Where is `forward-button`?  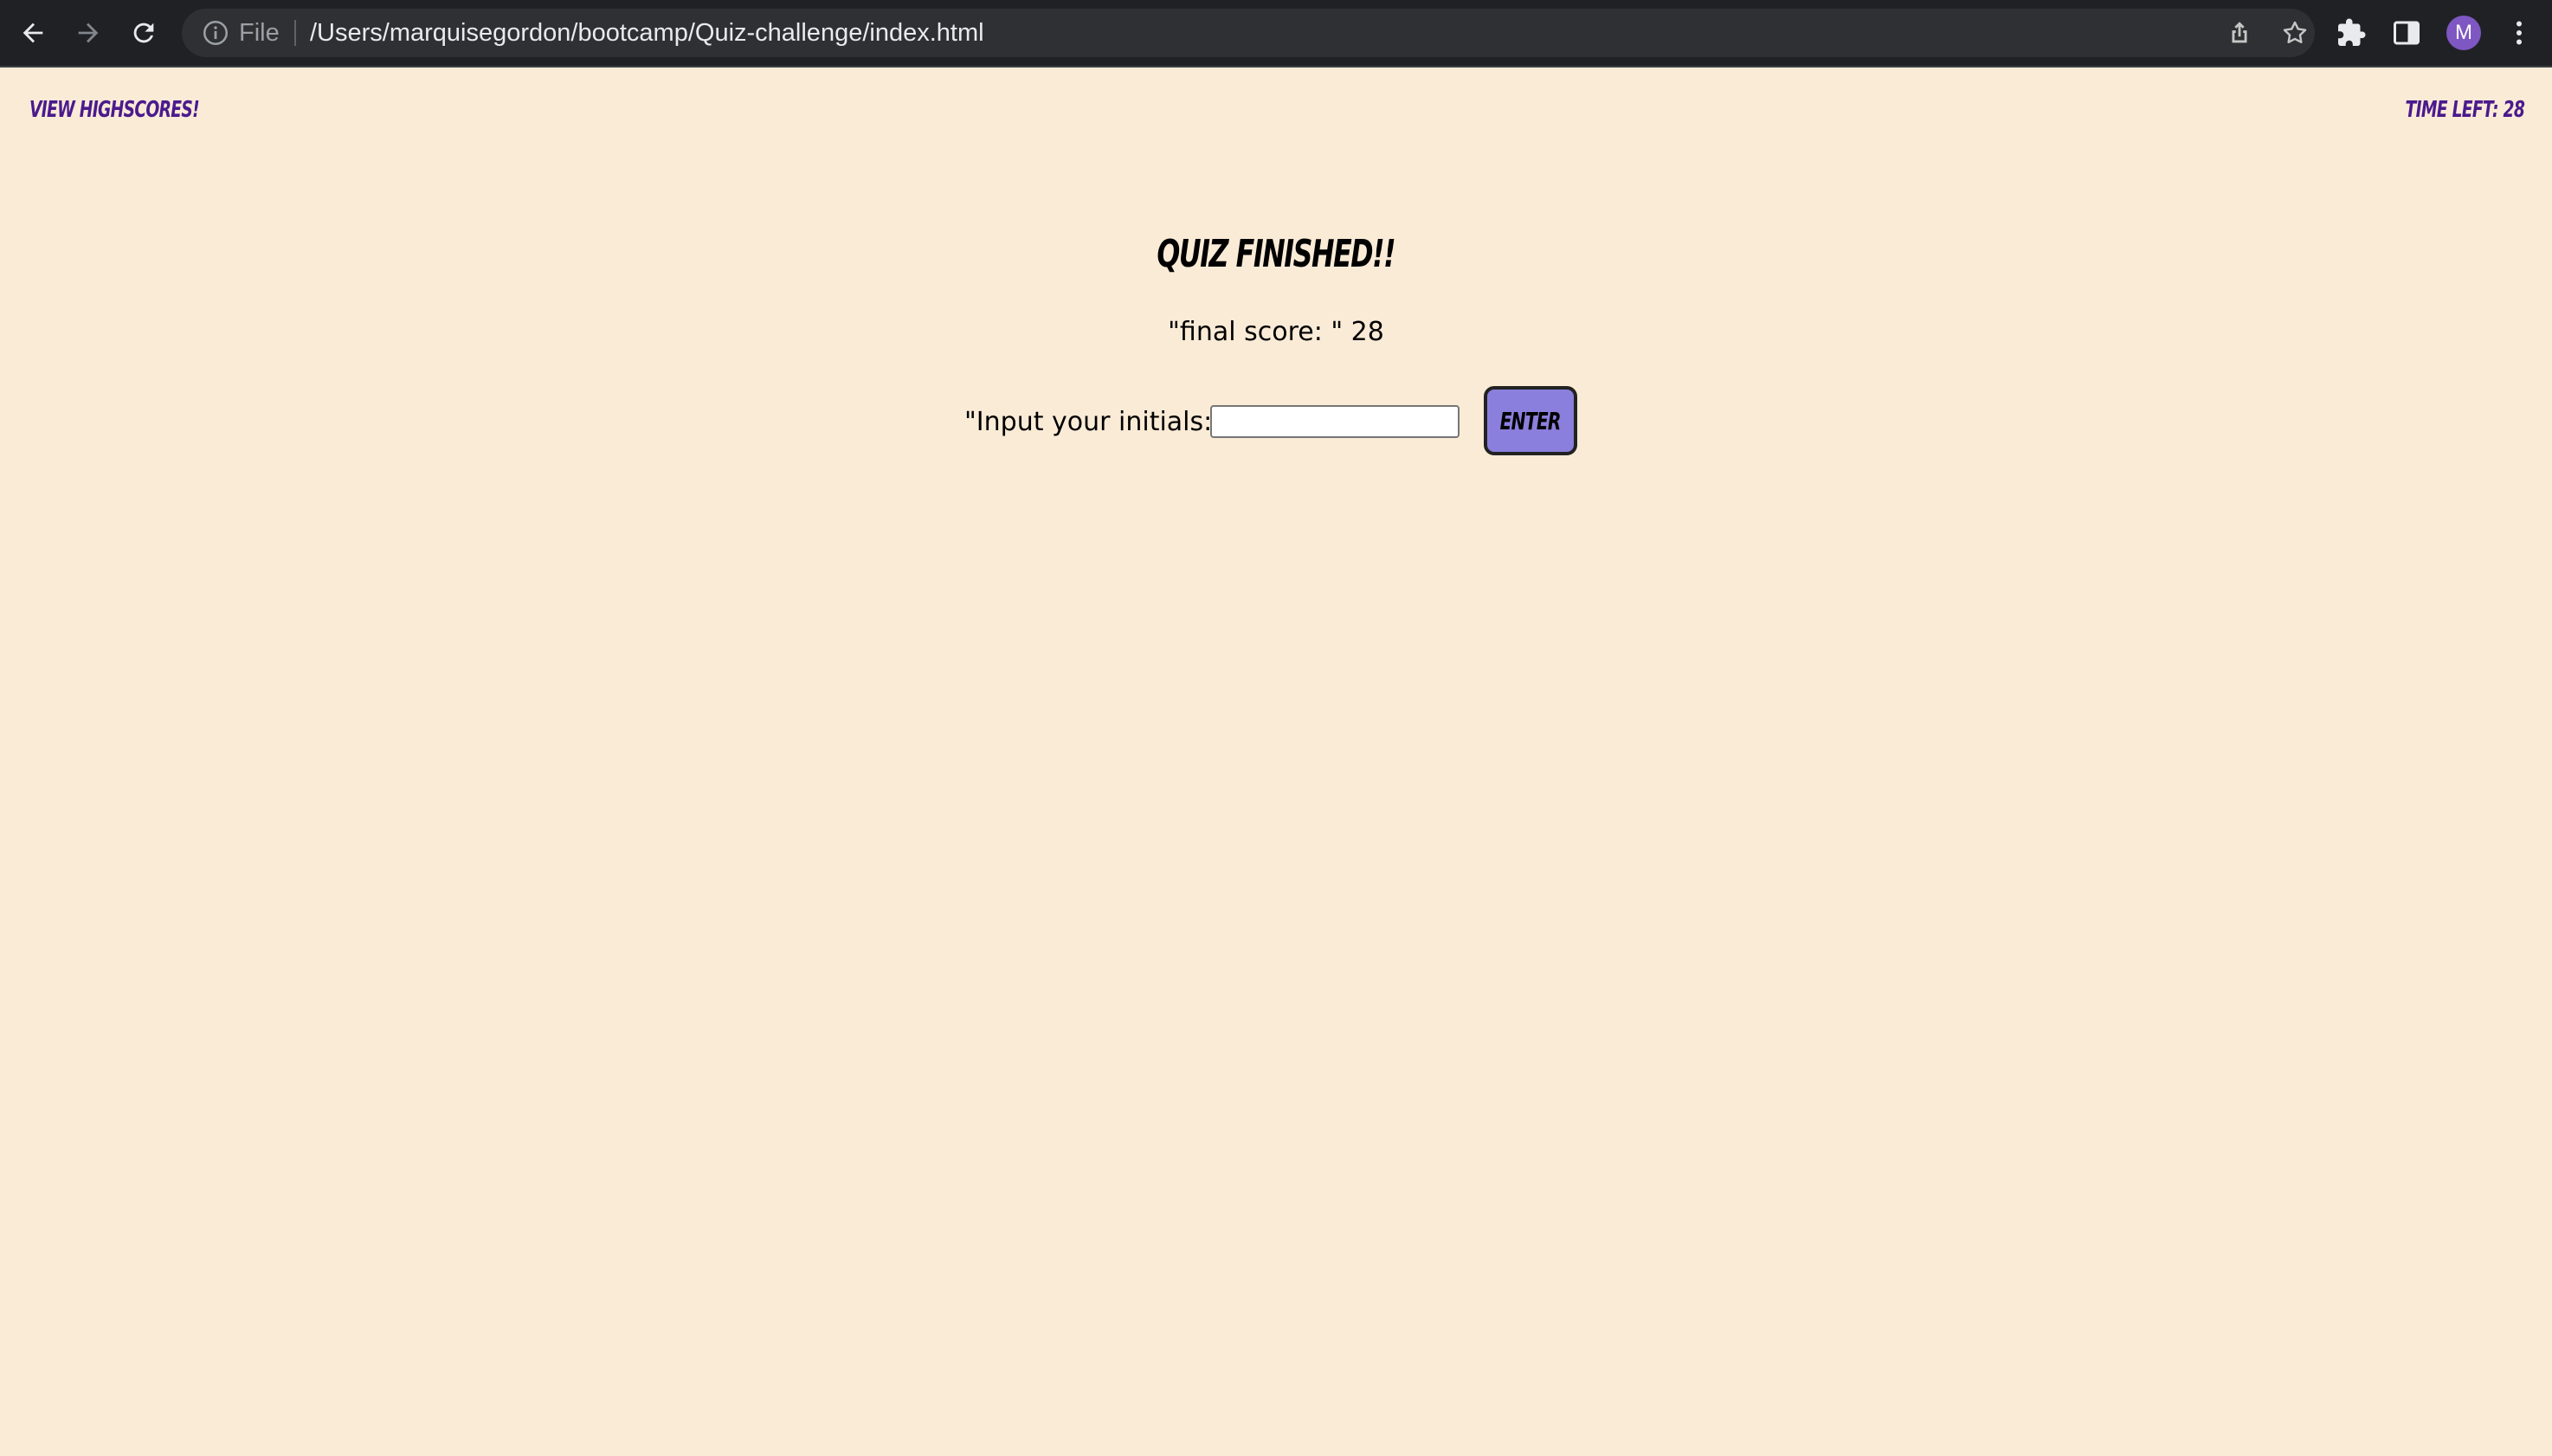 forward-button is located at coordinates (88, 33).